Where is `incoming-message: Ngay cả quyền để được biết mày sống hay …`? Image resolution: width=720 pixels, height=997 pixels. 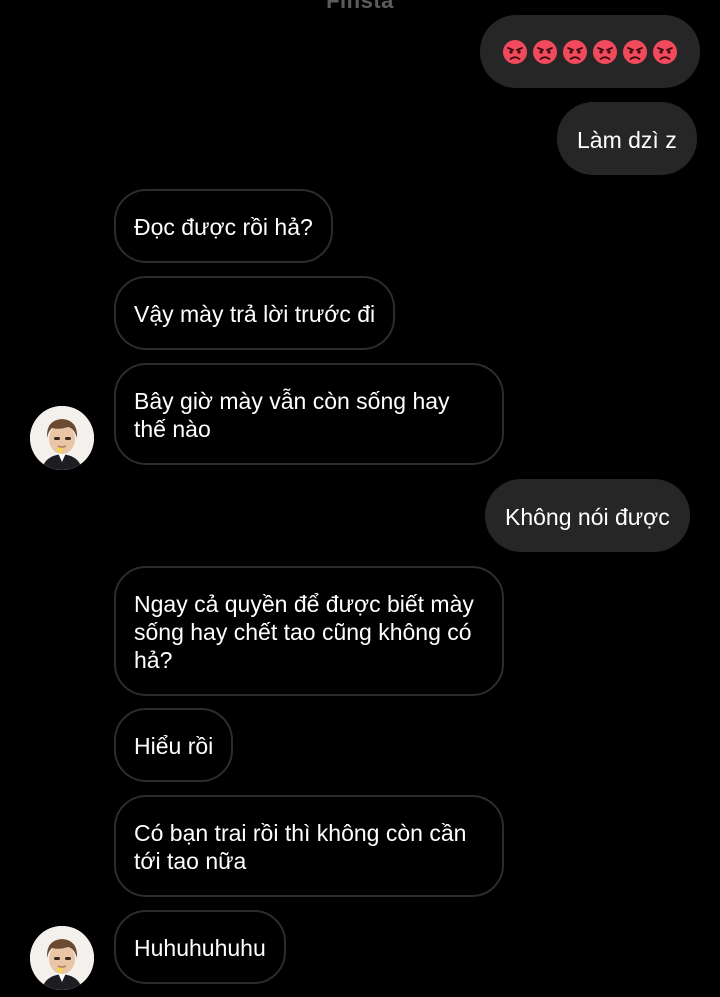 incoming-message: Ngay cả quyền để được biết mày sống hay … is located at coordinates (309, 631).